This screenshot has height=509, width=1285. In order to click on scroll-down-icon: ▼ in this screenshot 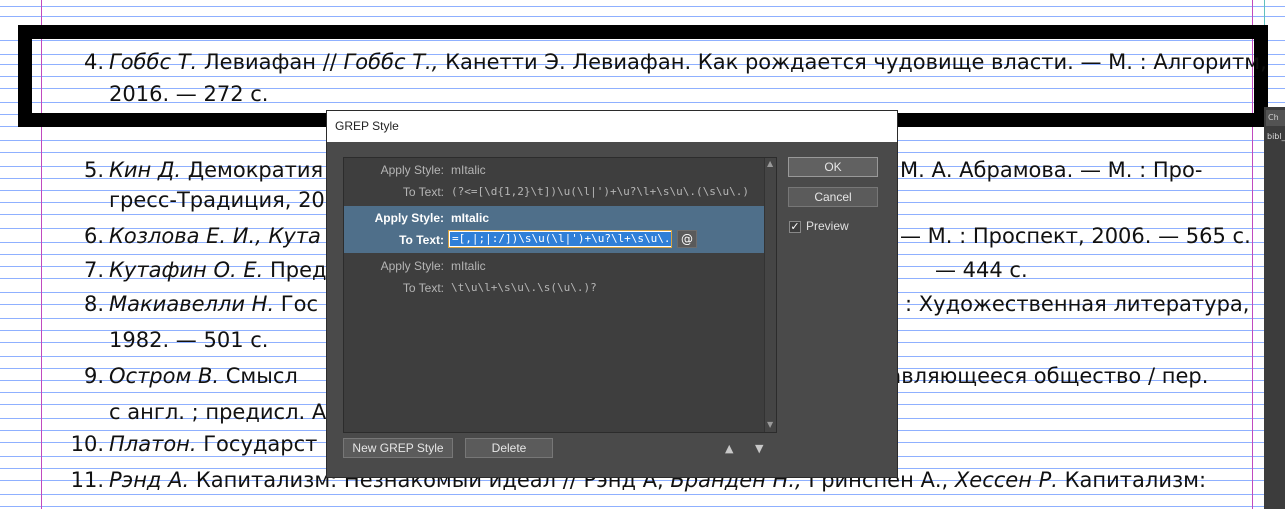, I will do `click(770, 424)`.